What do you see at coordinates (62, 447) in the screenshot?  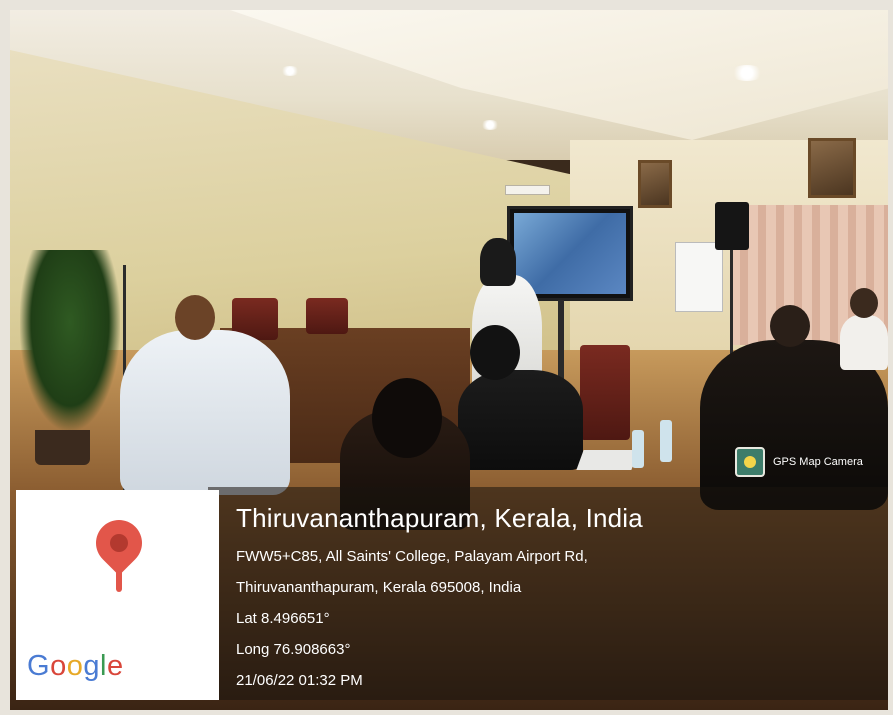 I see `plant-pot` at bounding box center [62, 447].